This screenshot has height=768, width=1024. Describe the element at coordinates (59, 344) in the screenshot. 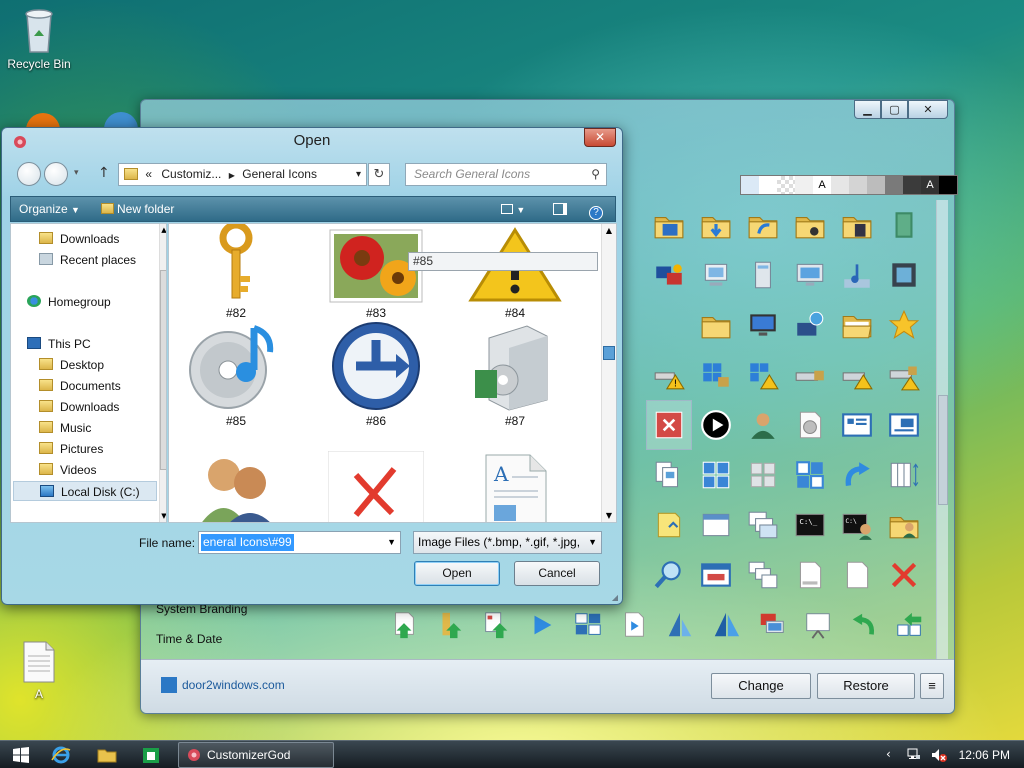

I see `nav-item: This PC` at that location.